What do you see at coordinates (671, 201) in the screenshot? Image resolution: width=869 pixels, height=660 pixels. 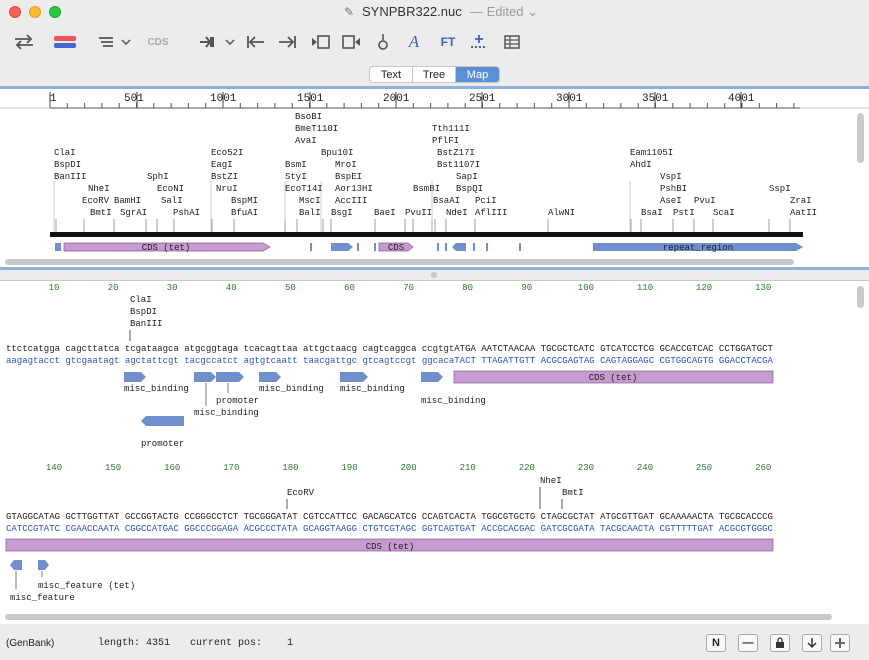 I see `map-site-label: AseI` at bounding box center [671, 201].